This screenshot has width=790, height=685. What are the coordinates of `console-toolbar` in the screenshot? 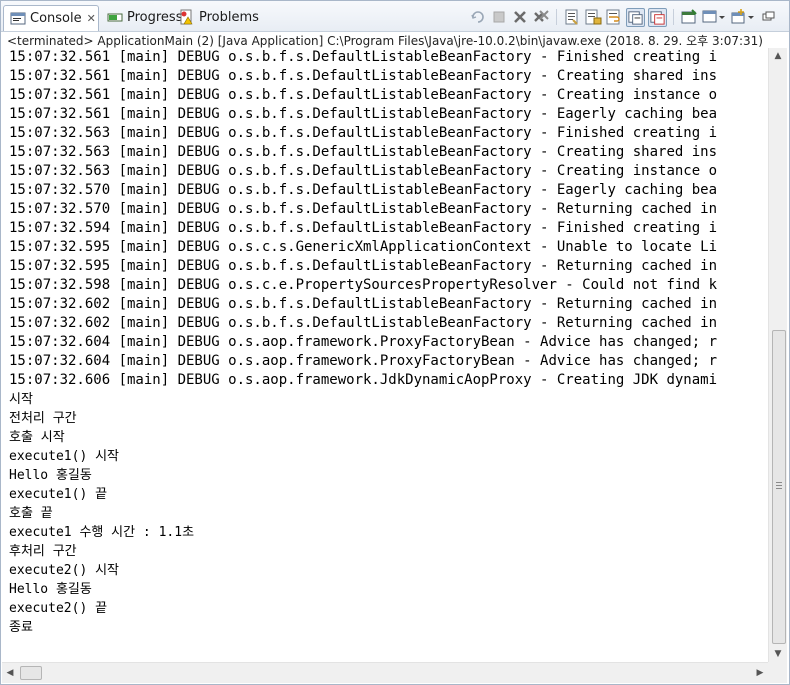 It's located at (623, 17).